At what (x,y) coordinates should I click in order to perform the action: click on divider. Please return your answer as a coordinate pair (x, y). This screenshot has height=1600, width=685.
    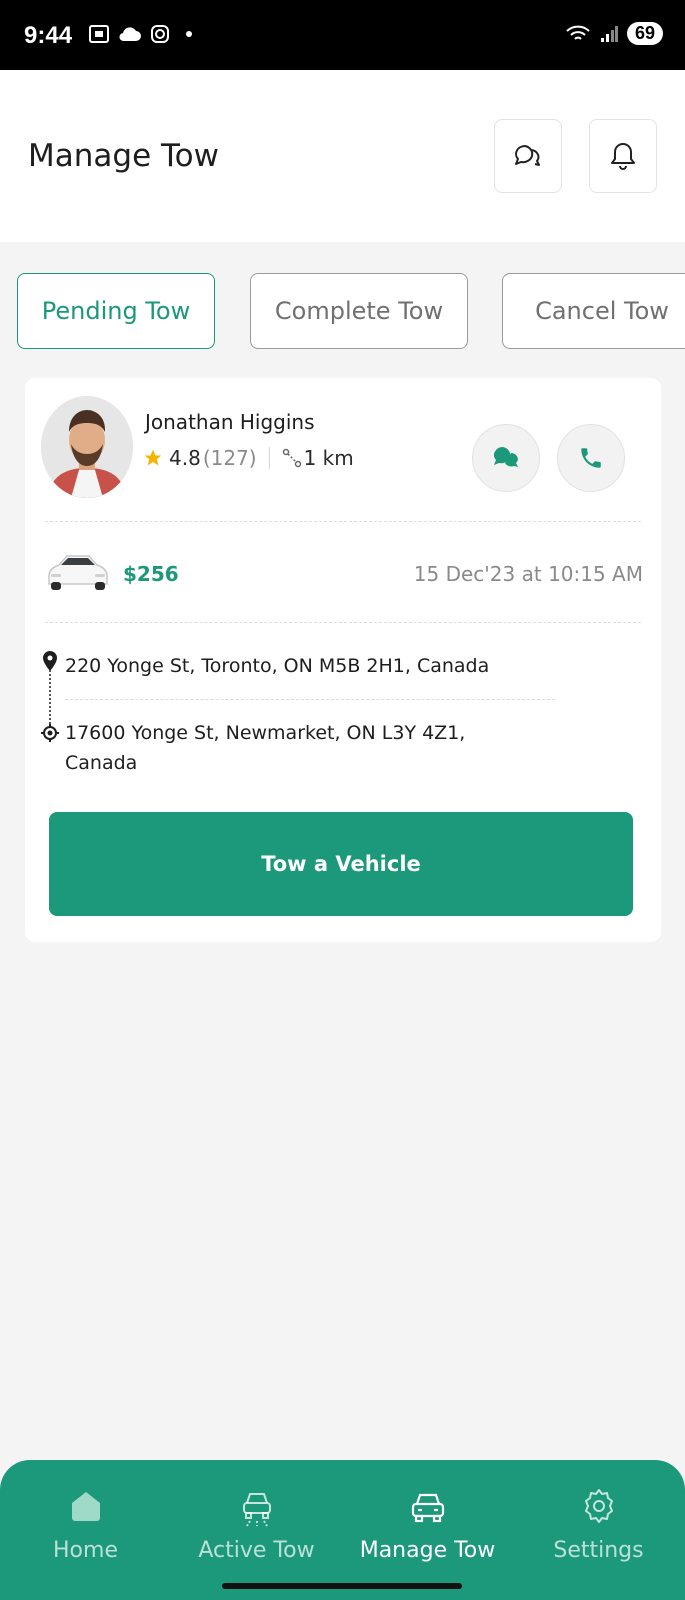
    Looking at the image, I should click on (269, 458).